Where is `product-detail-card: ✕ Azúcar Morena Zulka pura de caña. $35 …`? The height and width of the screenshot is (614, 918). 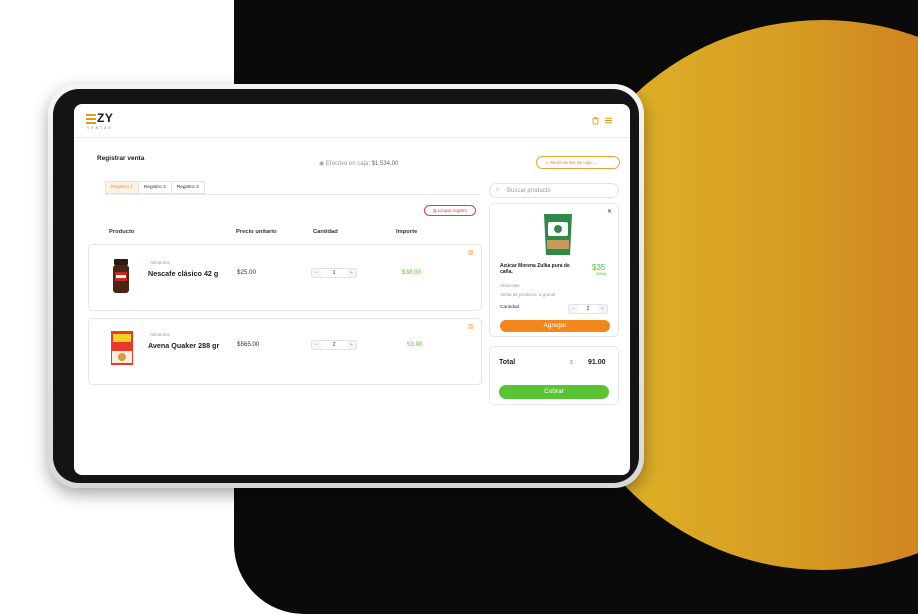 product-detail-card: ✕ Azúcar Morena Zulka pura de caña. $35 … is located at coordinates (554, 270).